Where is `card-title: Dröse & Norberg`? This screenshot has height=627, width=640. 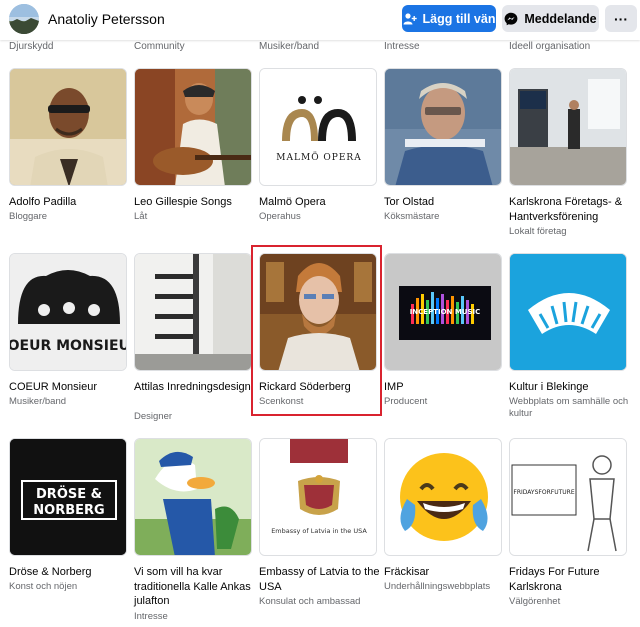
card-title: Dröse & Norberg is located at coordinates (70, 572).